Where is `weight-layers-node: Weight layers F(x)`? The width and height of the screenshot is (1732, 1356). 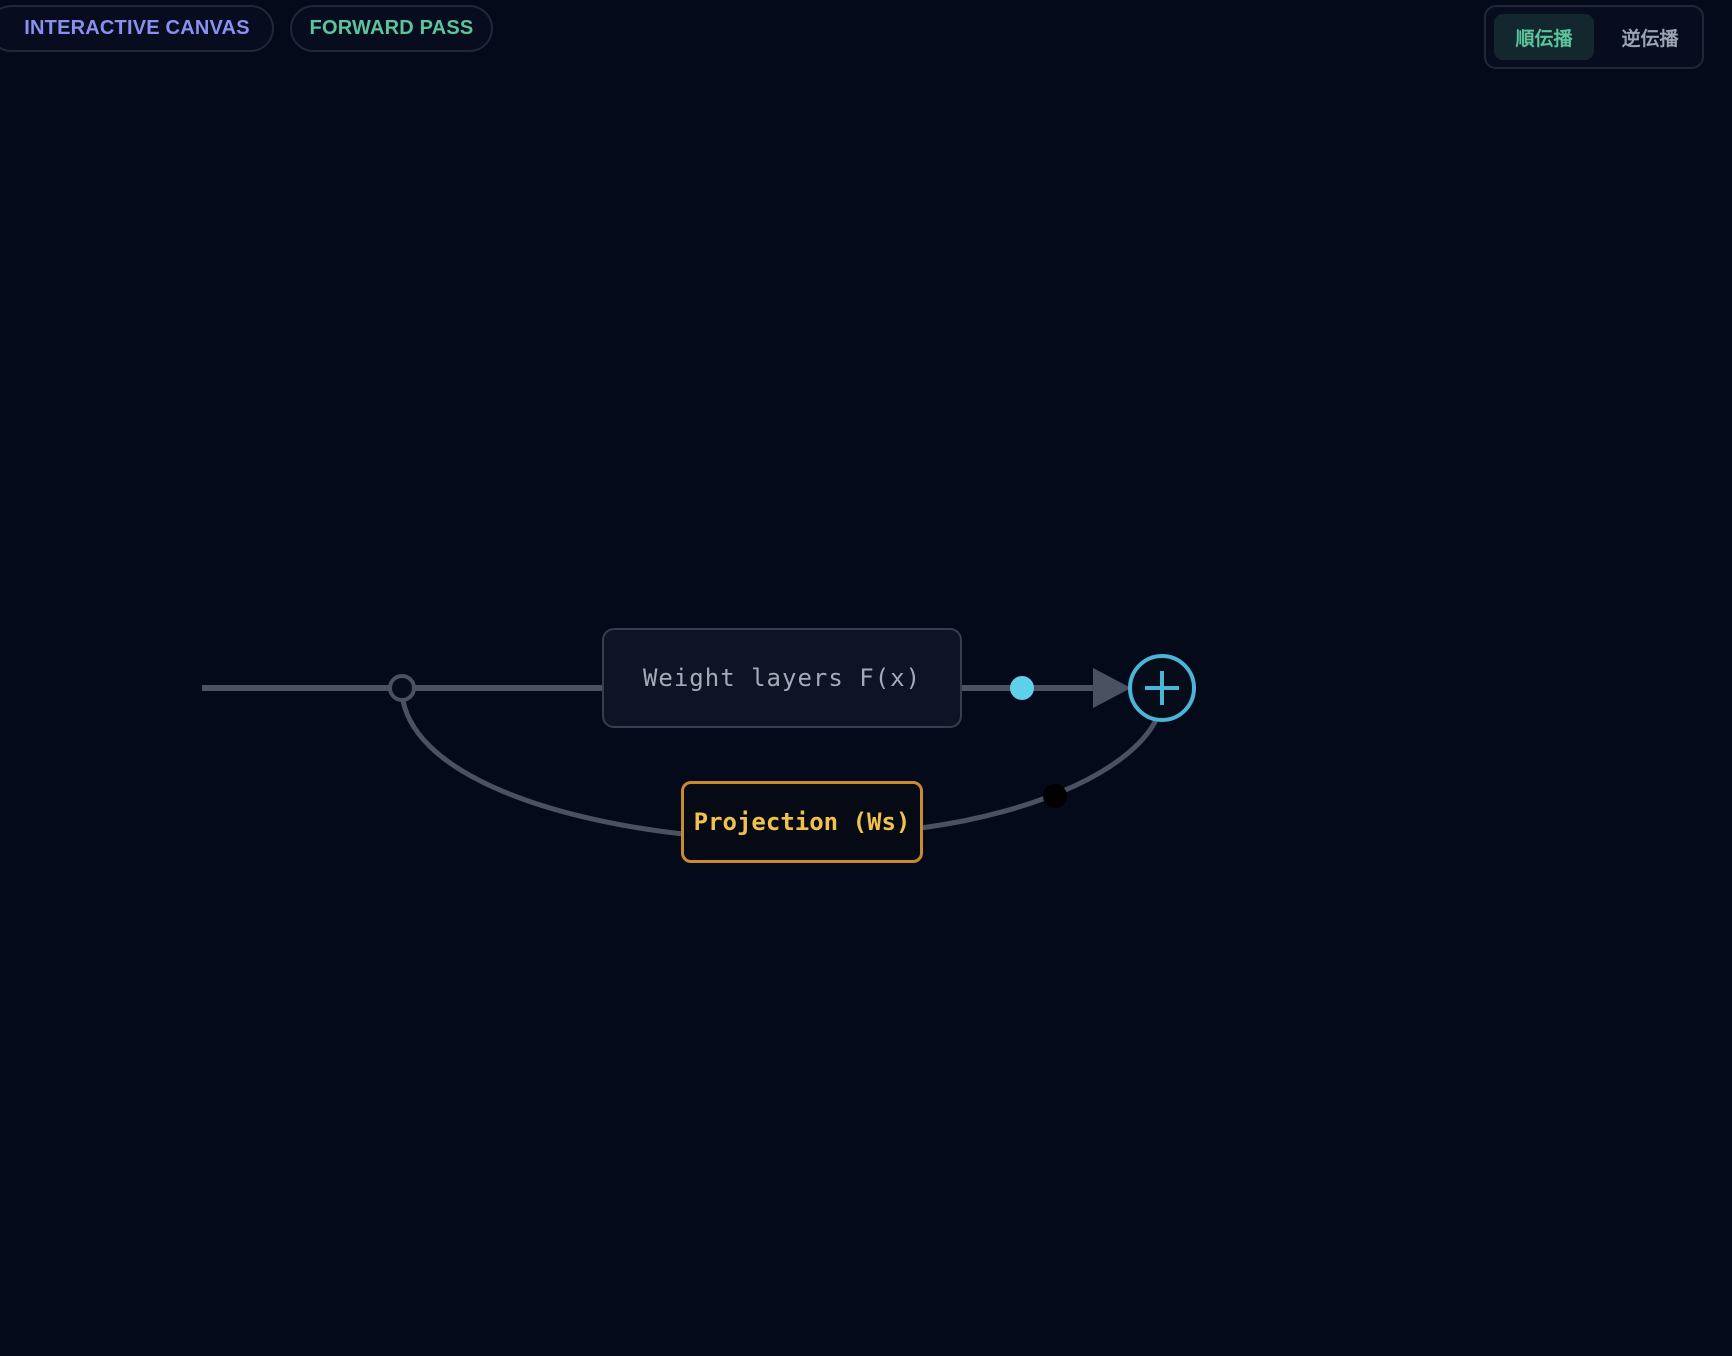
weight-layers-node: Weight layers F(x) is located at coordinates (782, 678).